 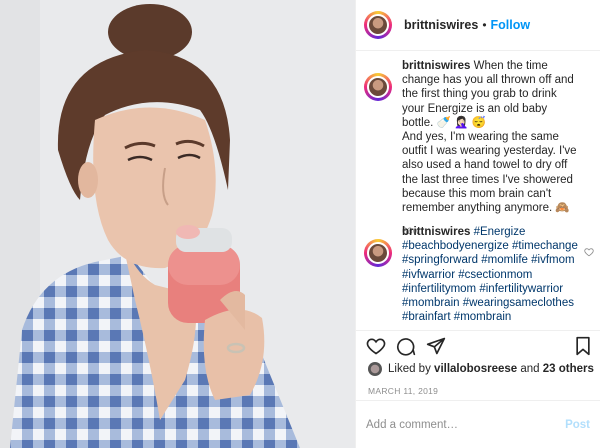 What do you see at coordinates (545, 246) in the screenshot?
I see `hashtag: #timechange` at bounding box center [545, 246].